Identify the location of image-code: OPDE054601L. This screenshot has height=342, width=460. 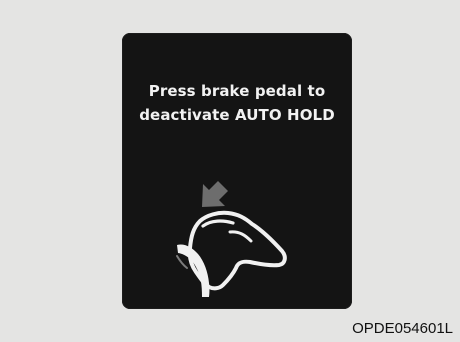
(402, 328).